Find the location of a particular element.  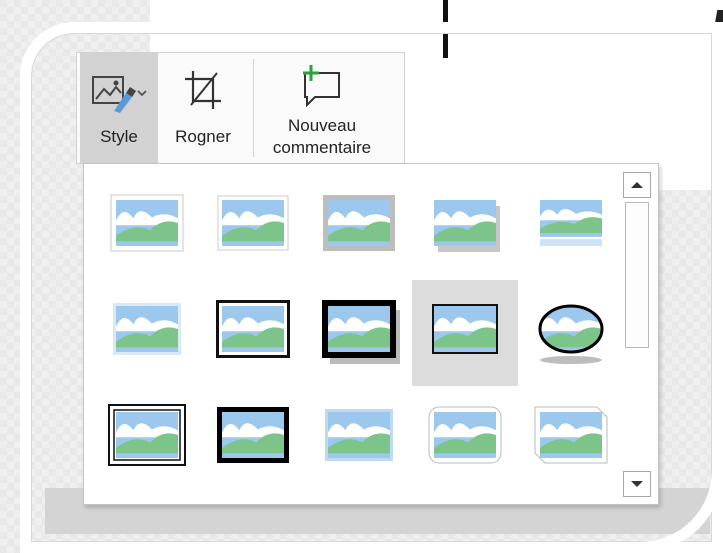

picture-style-compound-frame-black is located at coordinates (147, 439).